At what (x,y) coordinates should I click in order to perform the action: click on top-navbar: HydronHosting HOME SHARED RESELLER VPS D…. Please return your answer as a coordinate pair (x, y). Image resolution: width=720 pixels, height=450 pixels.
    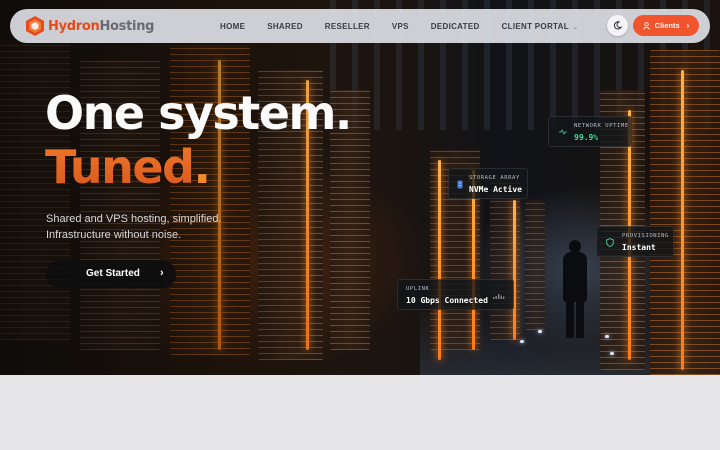
    Looking at the image, I should click on (360, 26).